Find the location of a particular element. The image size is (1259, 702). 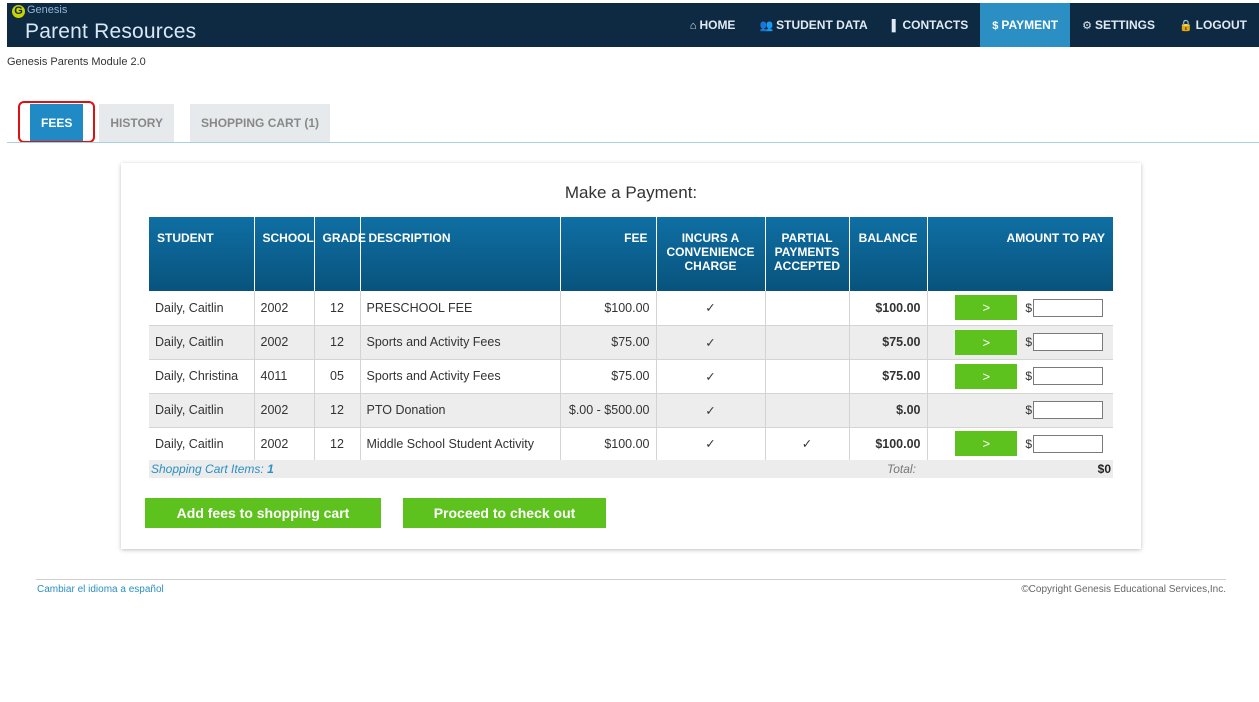

cell-fee: $.00 - $500.00 is located at coordinates (608, 410).